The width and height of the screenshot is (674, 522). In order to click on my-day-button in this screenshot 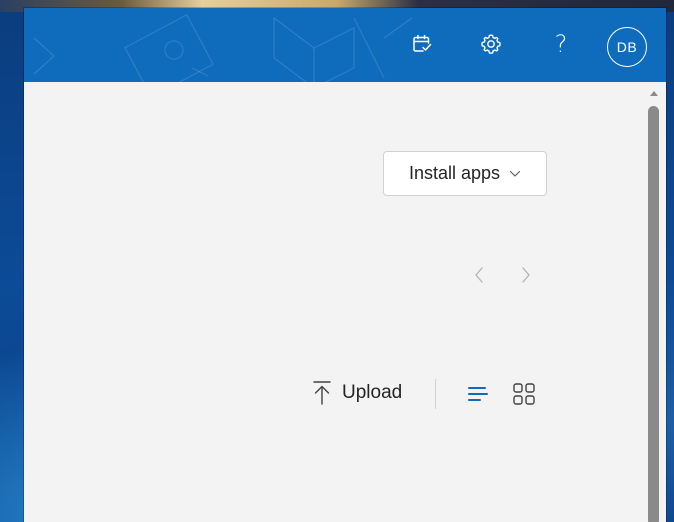, I will do `click(422, 44)`.